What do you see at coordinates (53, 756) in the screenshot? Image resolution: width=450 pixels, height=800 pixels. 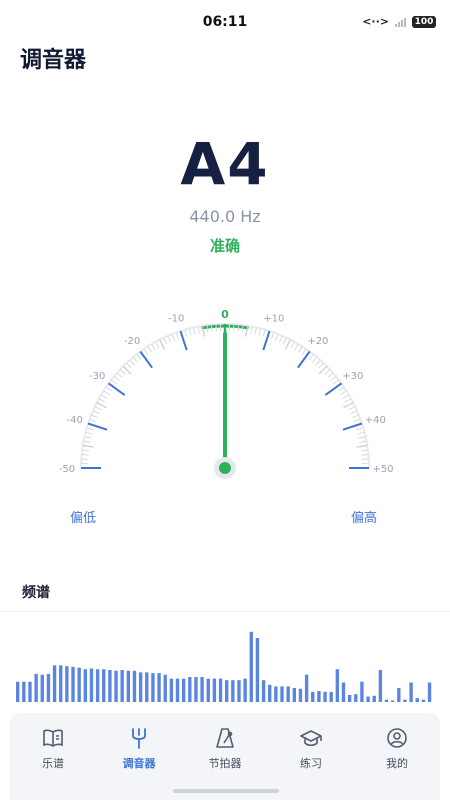 I see `tab-sheet-music: 乐谱` at bounding box center [53, 756].